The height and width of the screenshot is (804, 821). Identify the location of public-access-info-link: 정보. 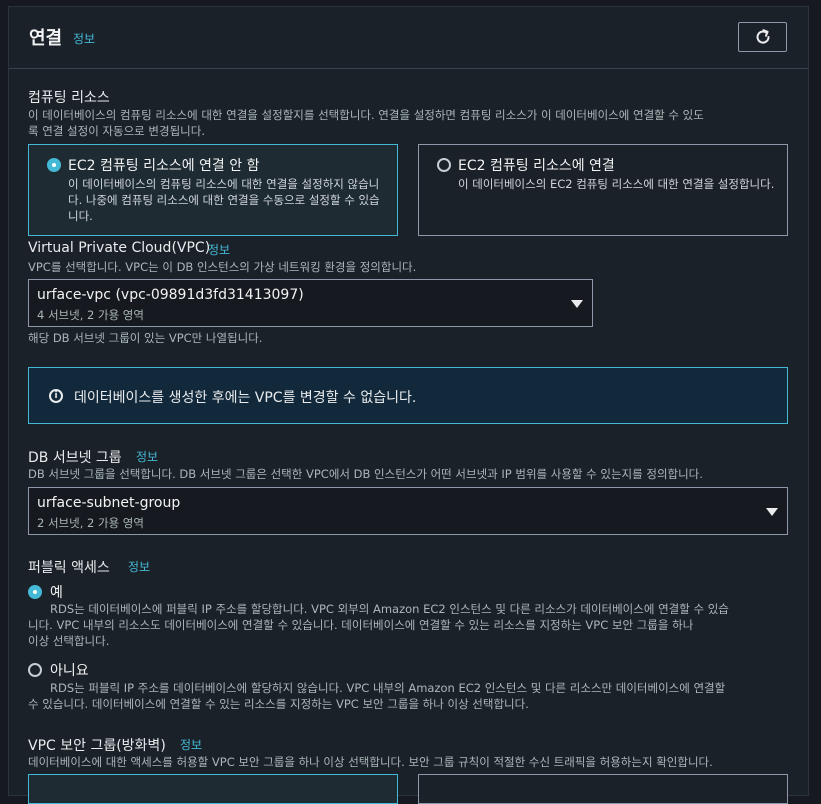
(139, 566).